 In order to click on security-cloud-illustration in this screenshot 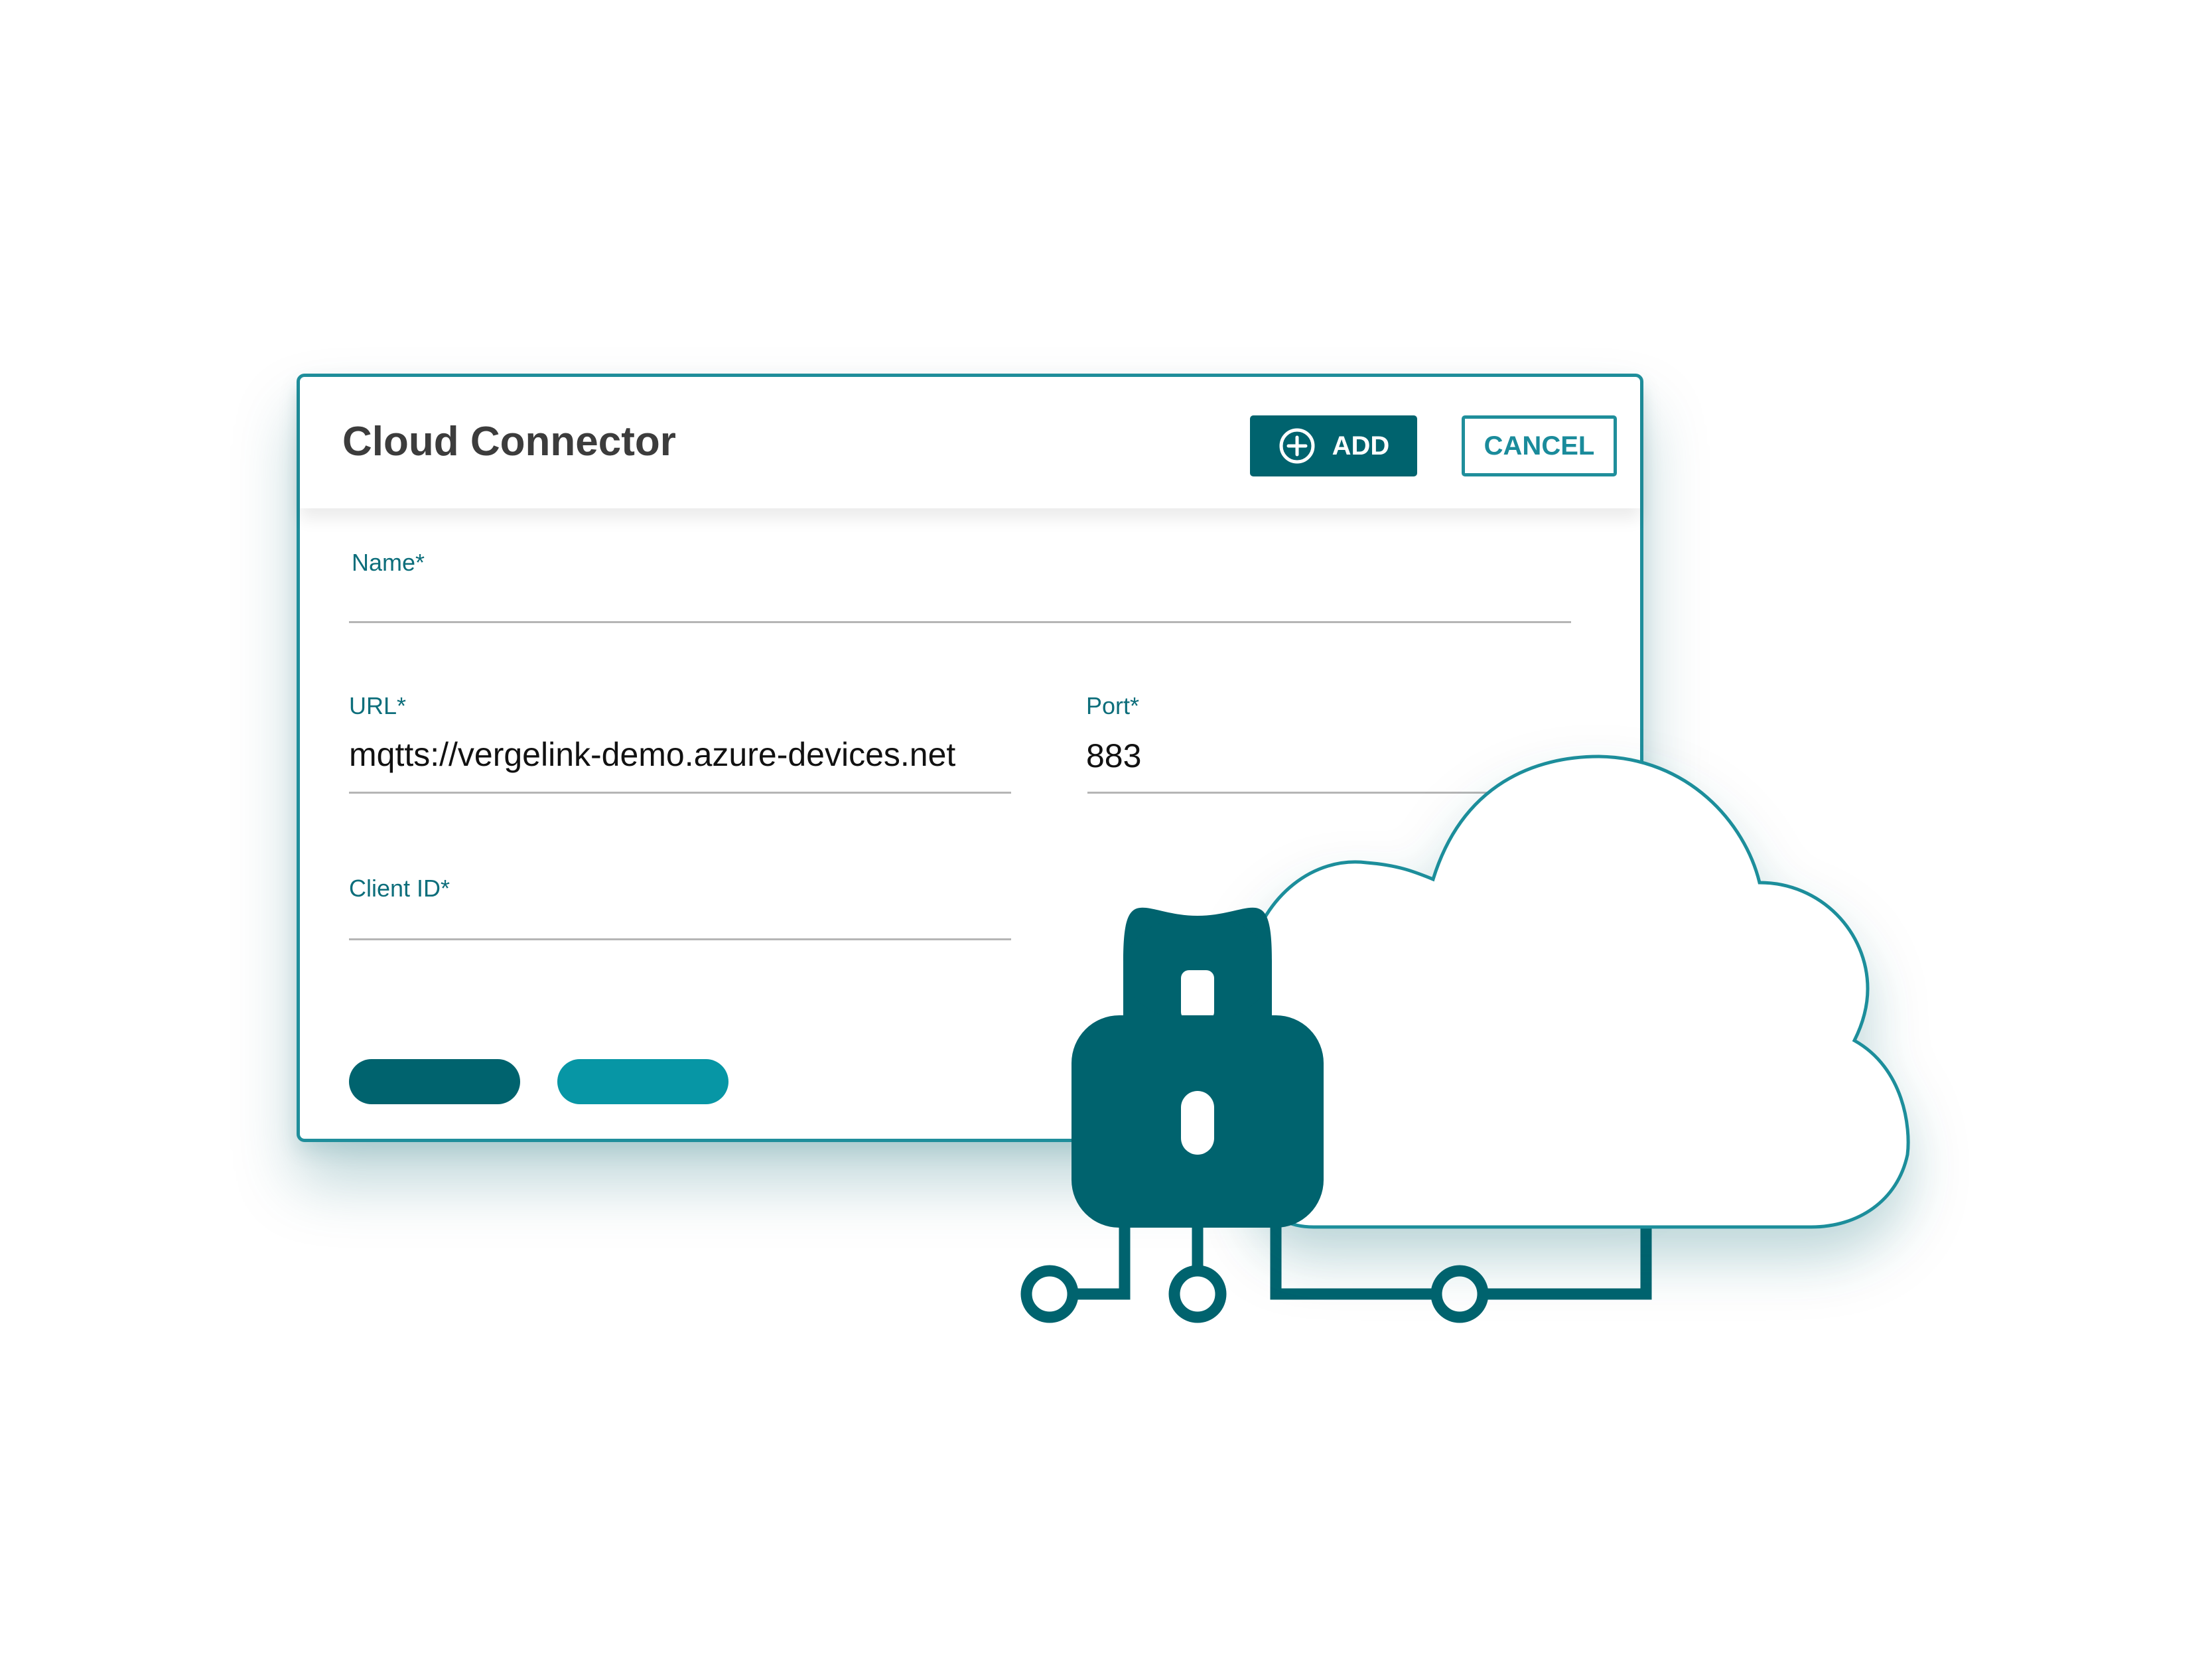, I will do `click(1465, 1039)`.